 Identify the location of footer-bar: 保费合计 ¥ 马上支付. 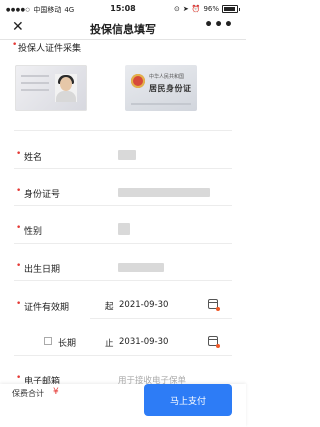
(123, 405).